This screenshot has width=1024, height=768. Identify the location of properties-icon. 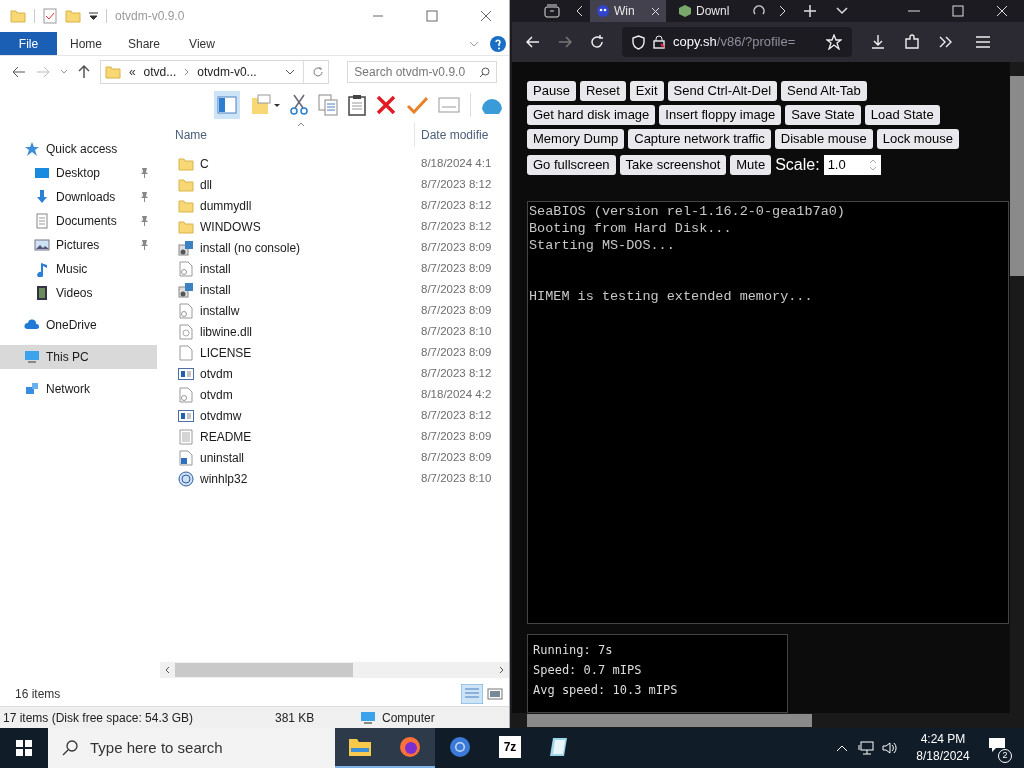
(50, 16).